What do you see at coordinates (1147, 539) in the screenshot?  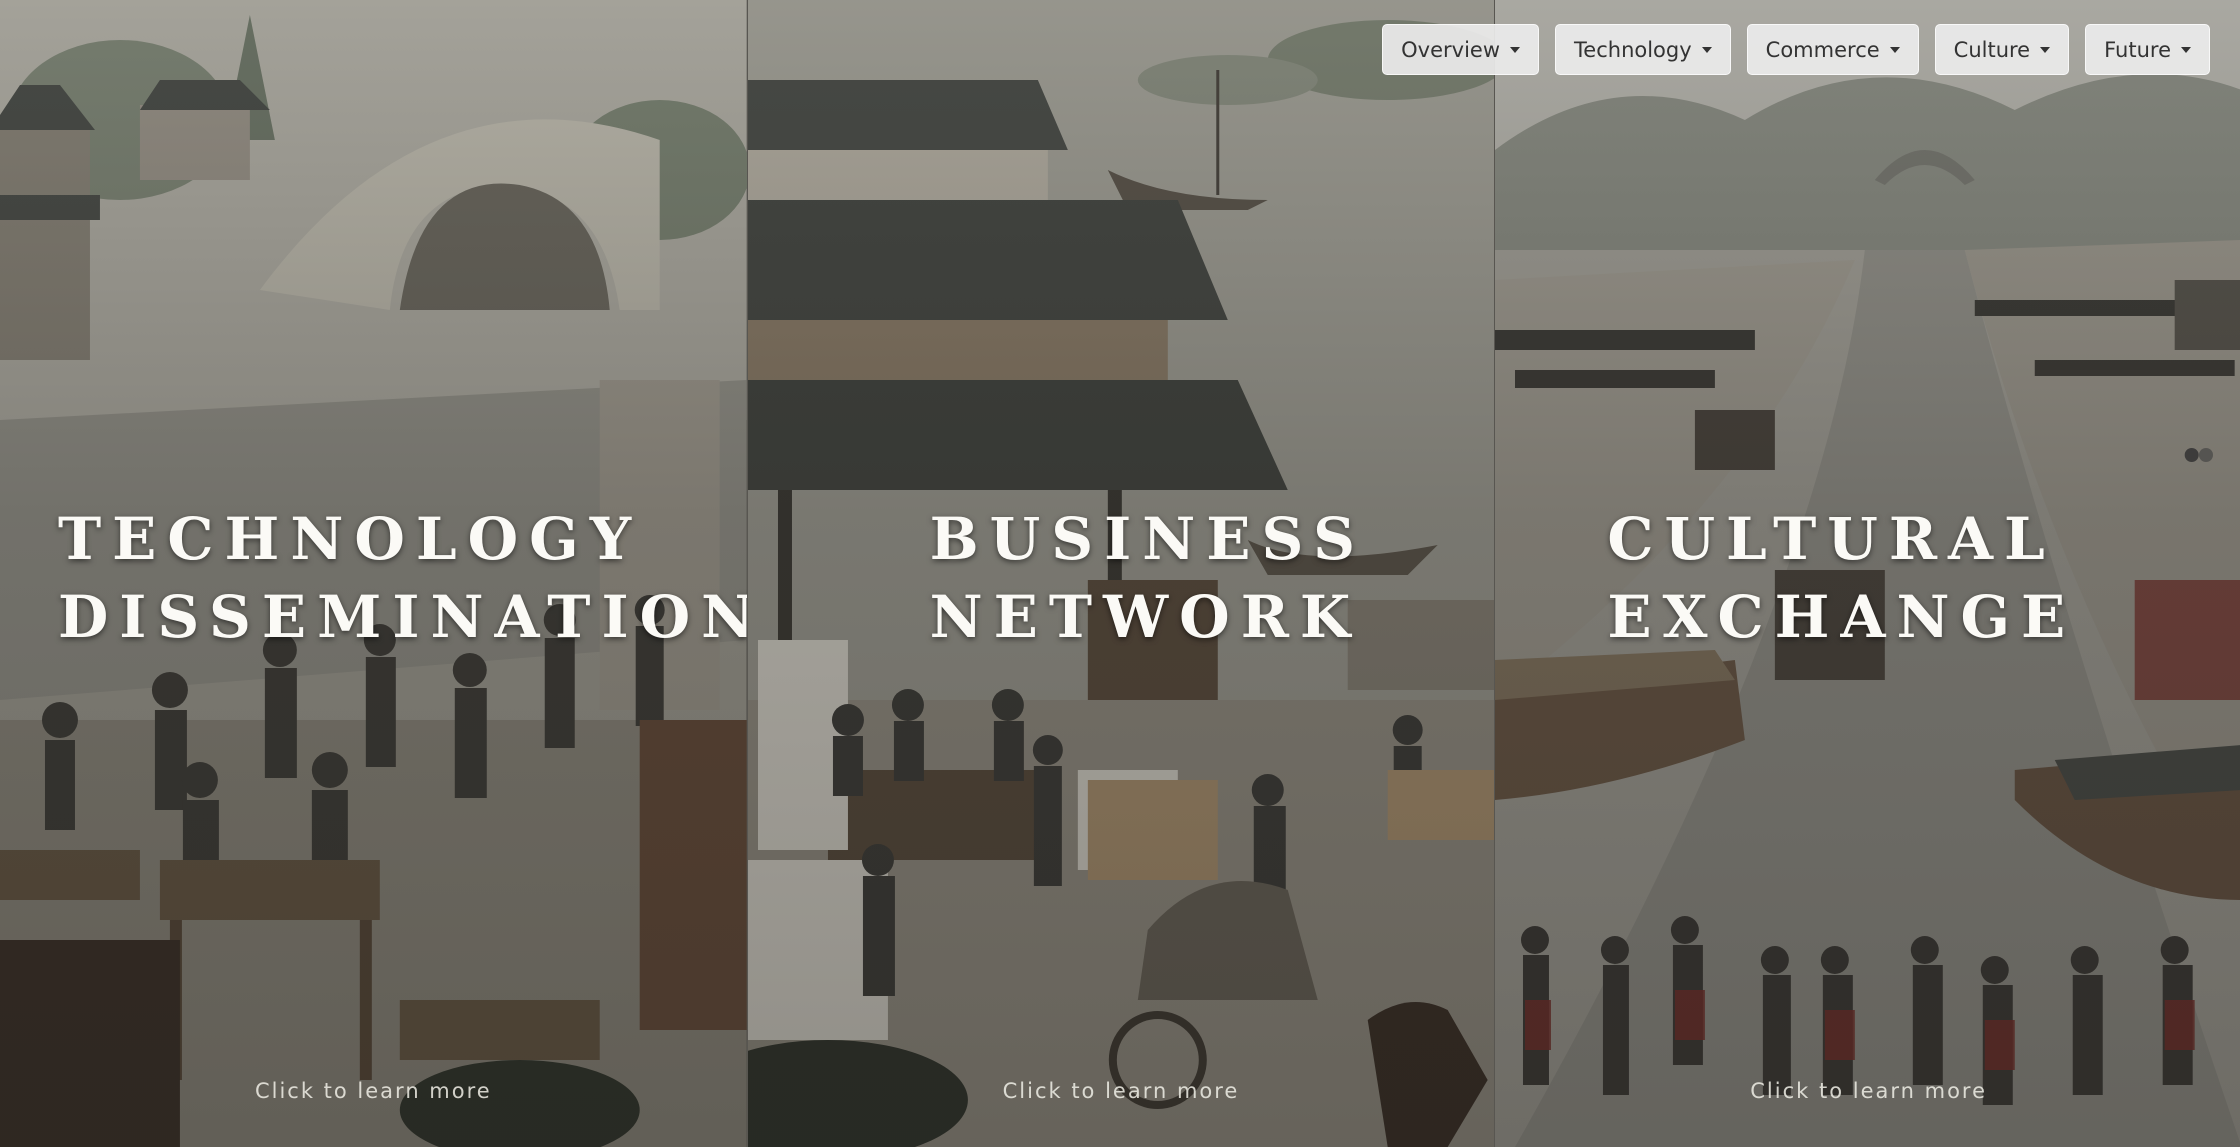 I see `panel-title-line: BUSINESS` at bounding box center [1147, 539].